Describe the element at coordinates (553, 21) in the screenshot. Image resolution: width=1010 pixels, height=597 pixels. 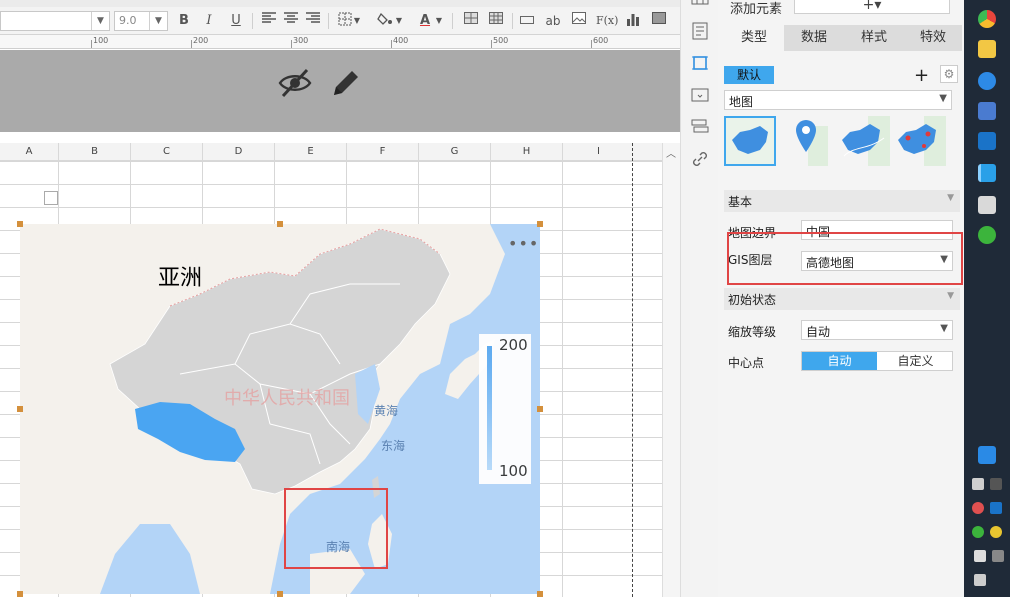
I see `text-tool-button: ab` at that location.